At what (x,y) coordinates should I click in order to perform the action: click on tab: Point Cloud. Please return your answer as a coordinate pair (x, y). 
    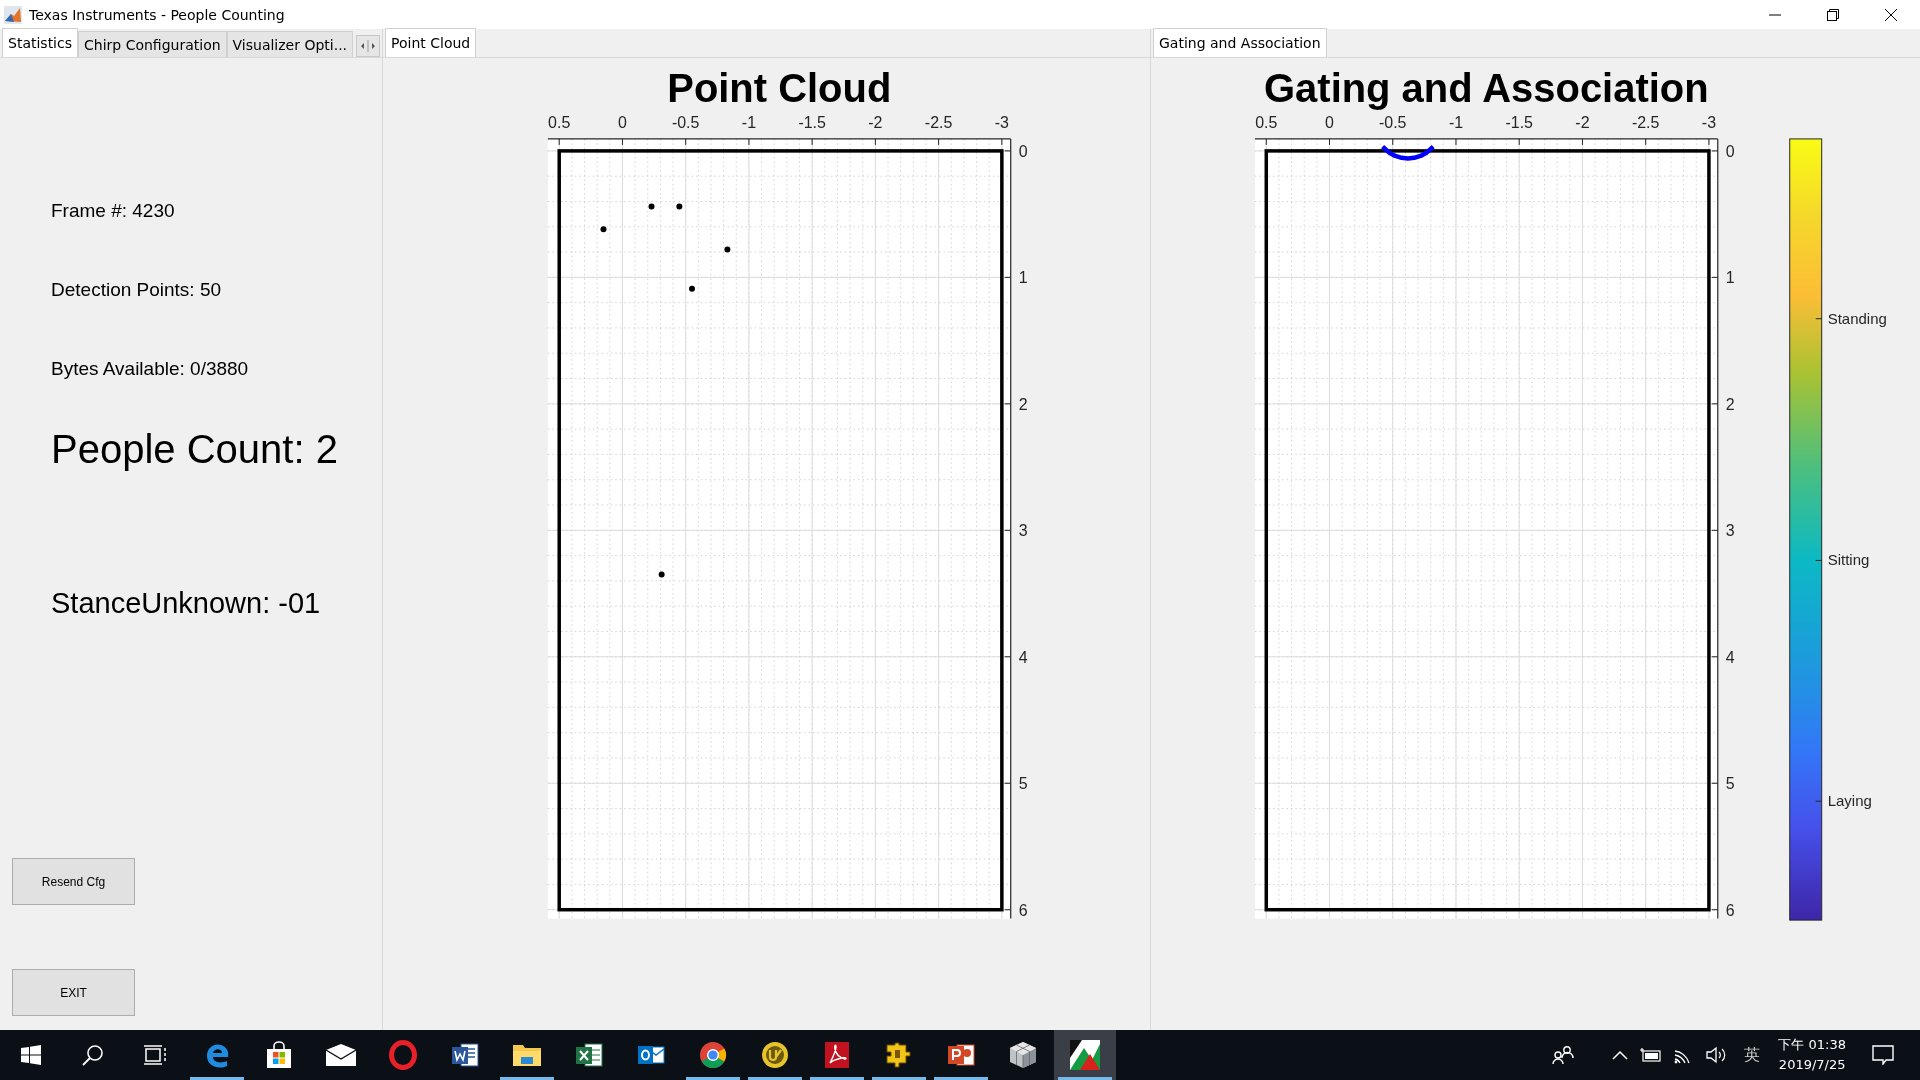
    Looking at the image, I should click on (431, 42).